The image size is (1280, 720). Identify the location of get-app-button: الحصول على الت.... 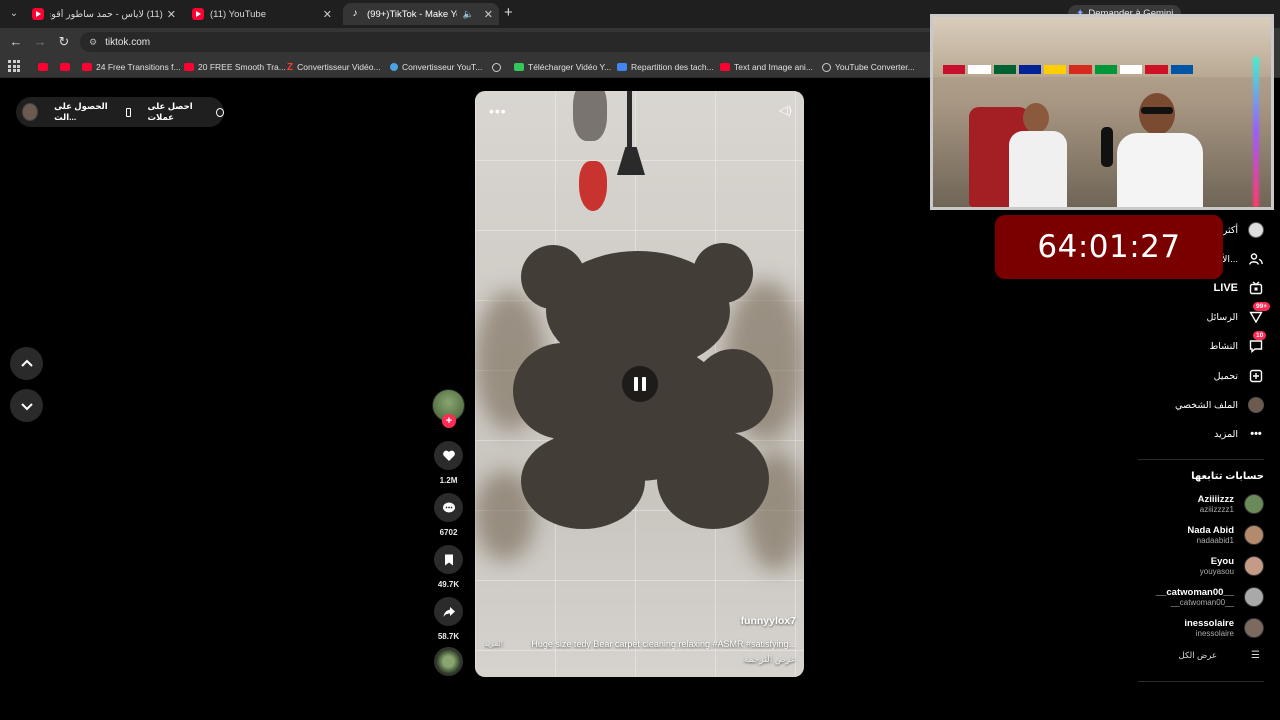
(93, 112).